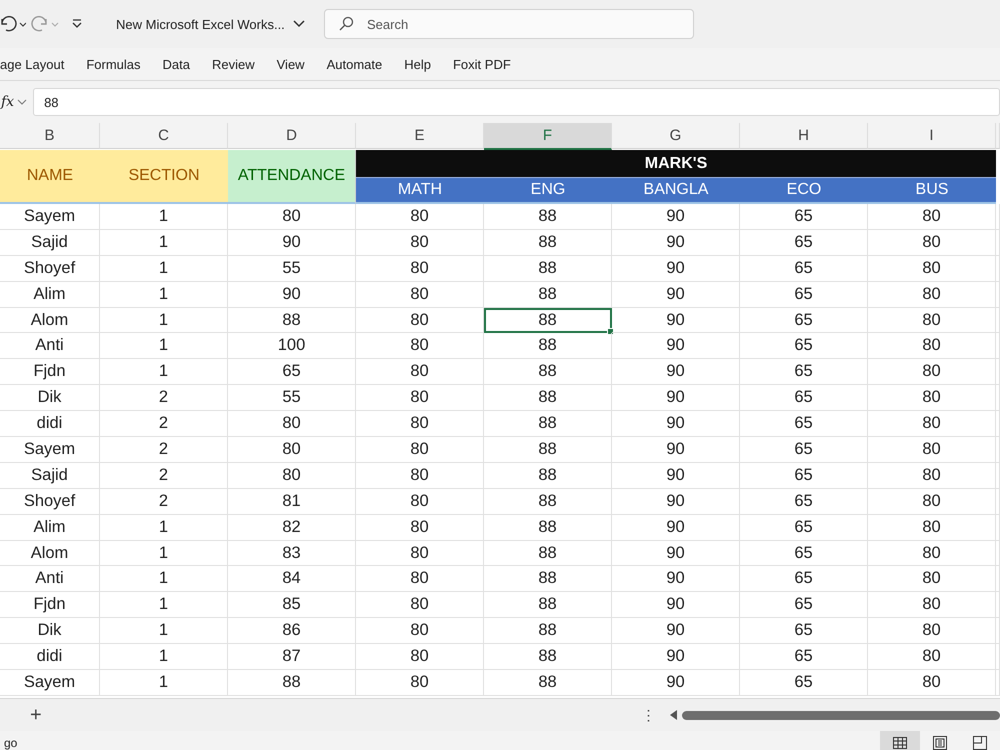  Describe the element at coordinates (804, 136) in the screenshot. I see `column-header: H` at that location.